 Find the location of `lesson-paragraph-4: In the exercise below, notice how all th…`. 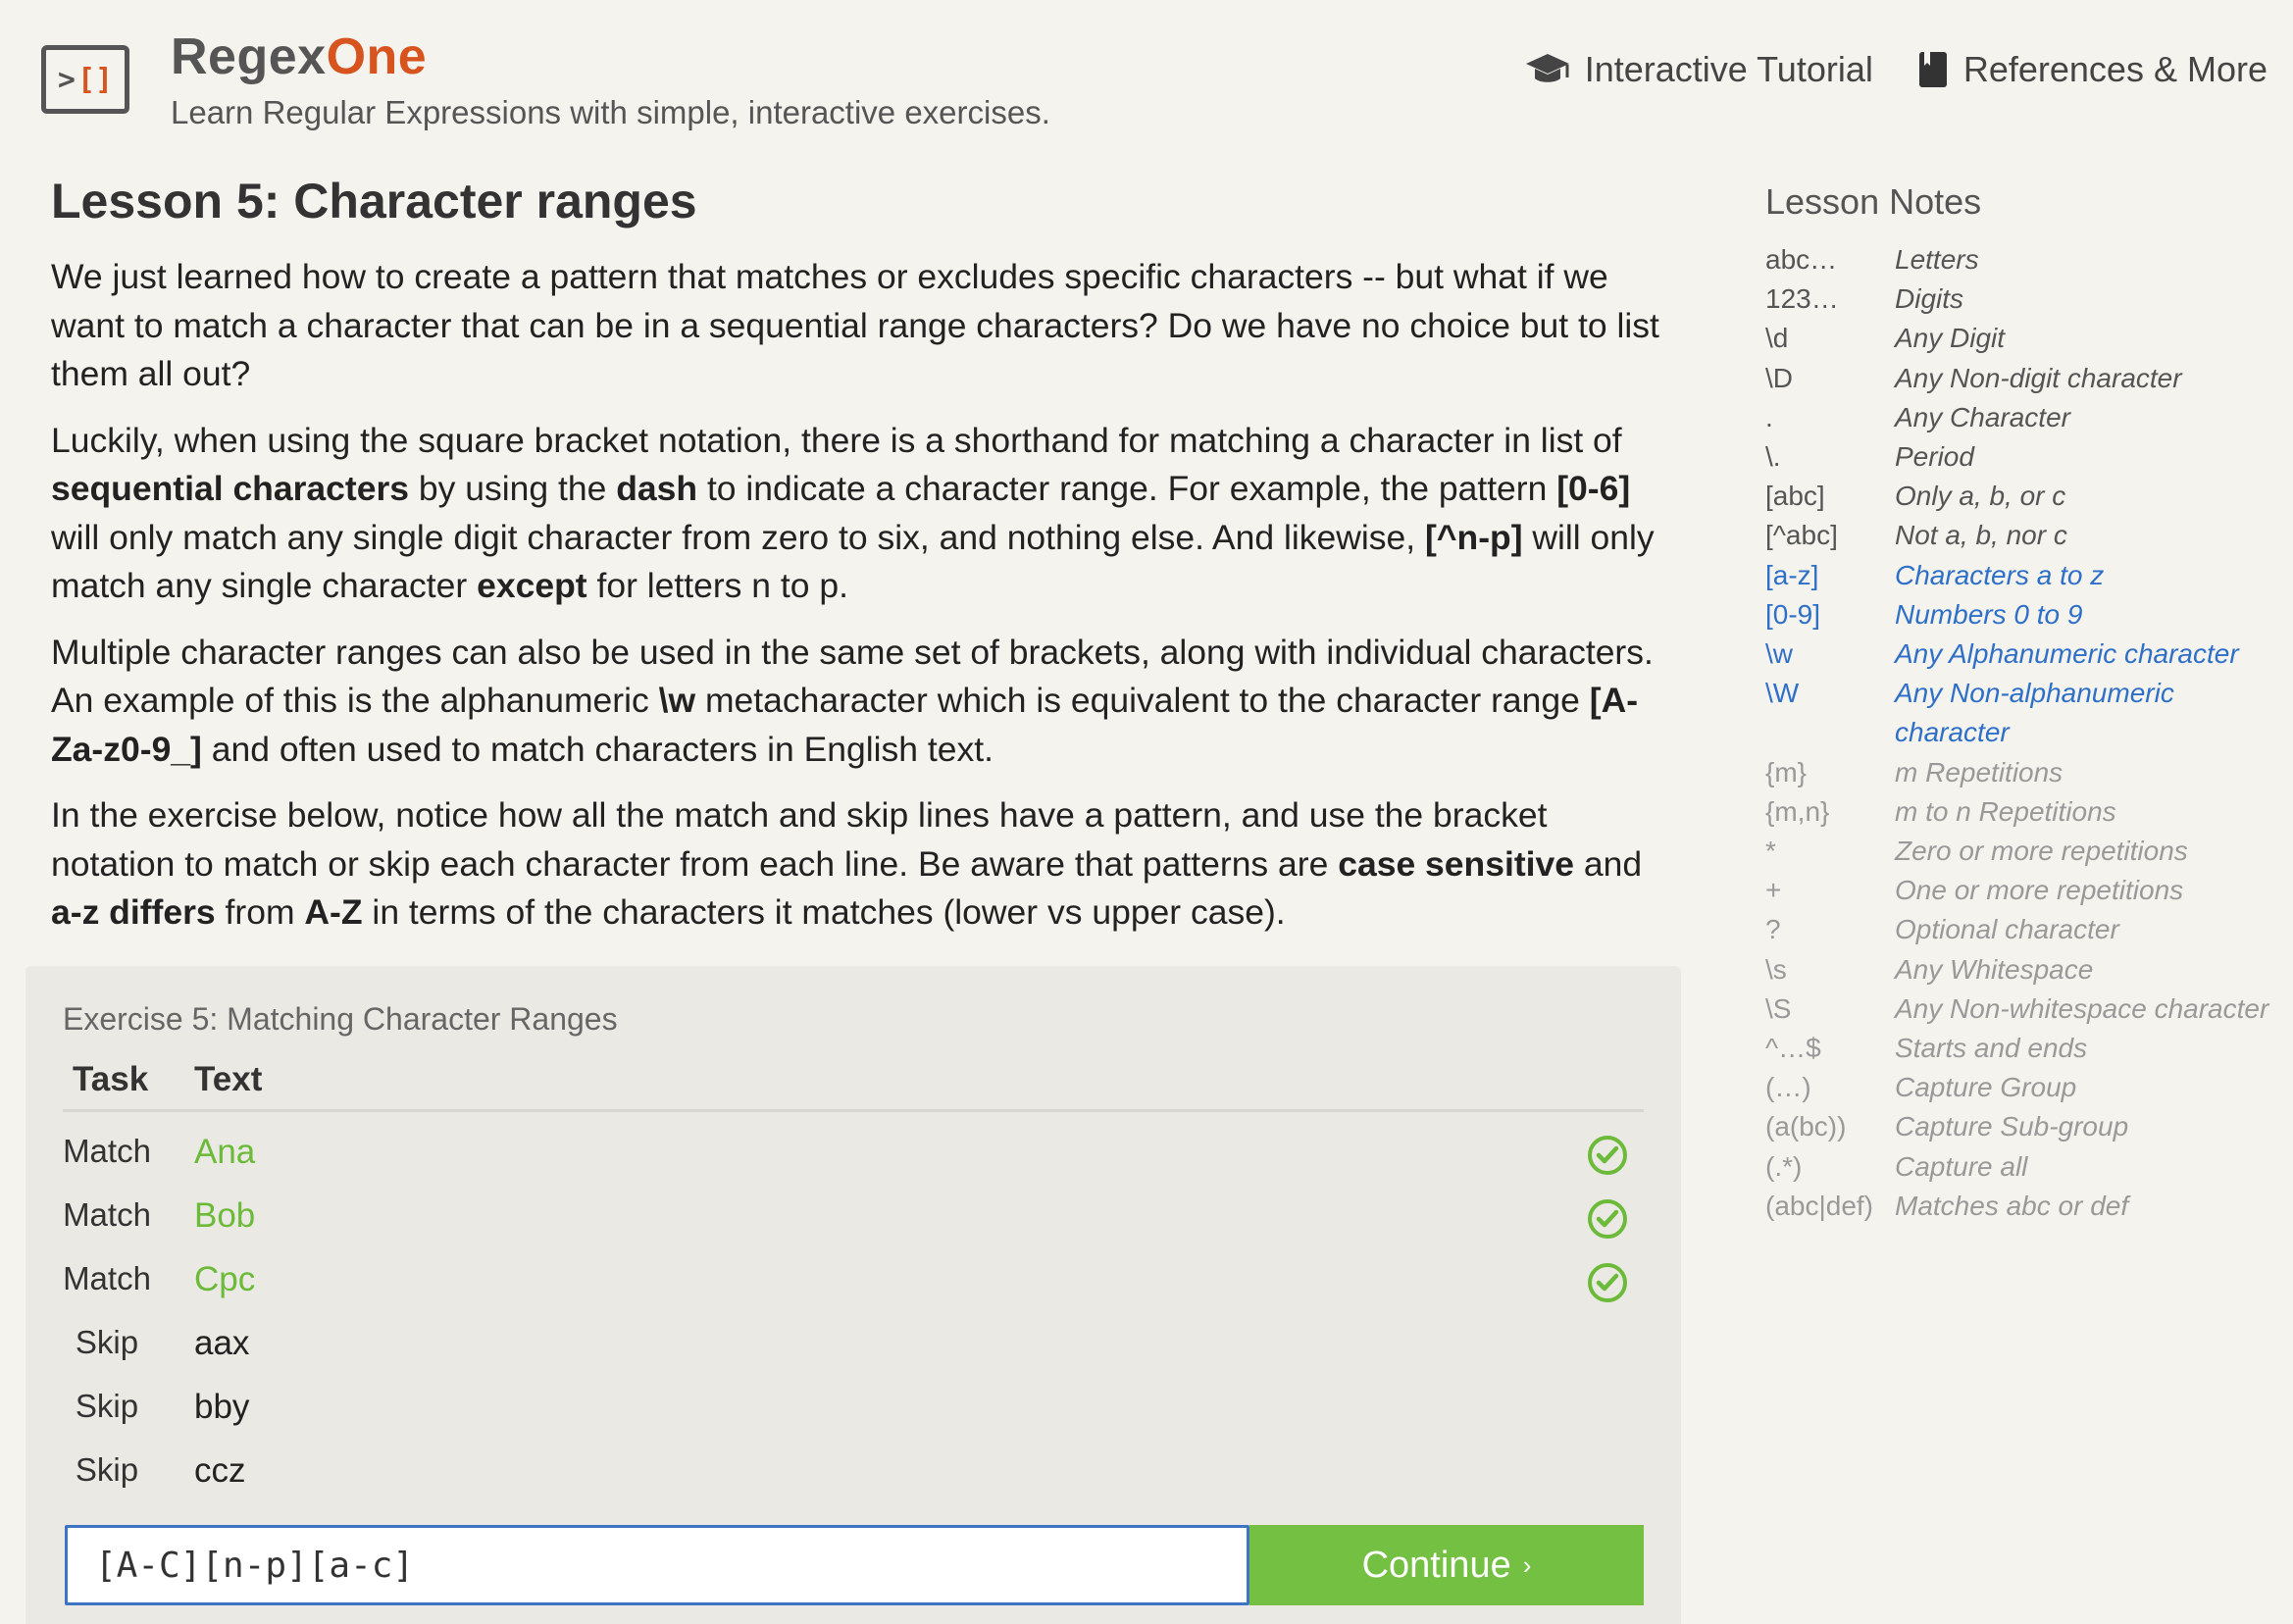

lesson-paragraph-4: In the exercise below, notice how all th… is located at coordinates (847, 864).